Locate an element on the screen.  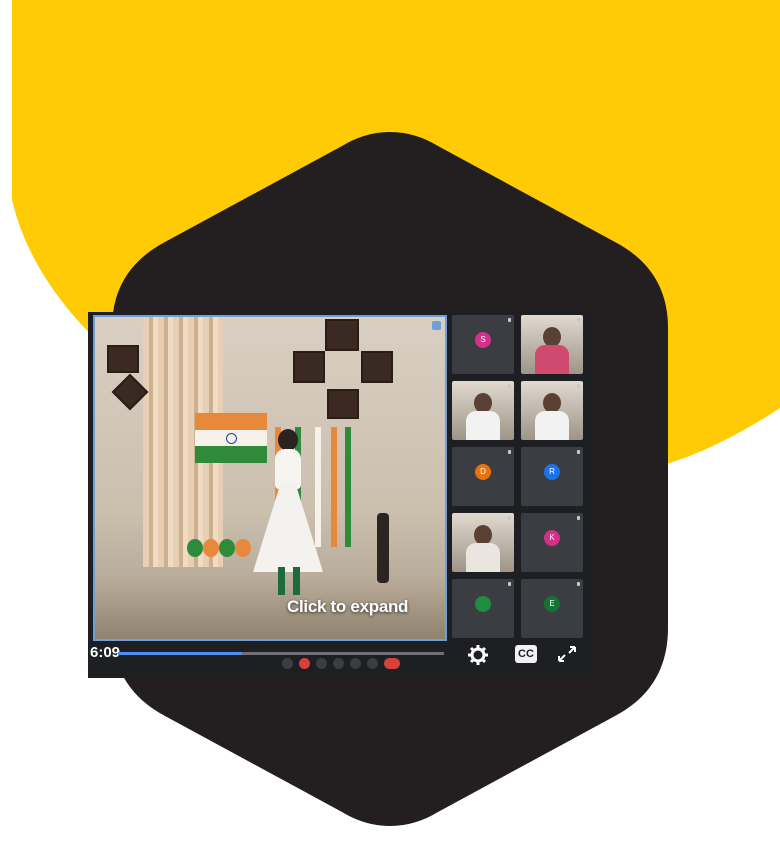
participant-tile: D is located at coordinates (483, 476).